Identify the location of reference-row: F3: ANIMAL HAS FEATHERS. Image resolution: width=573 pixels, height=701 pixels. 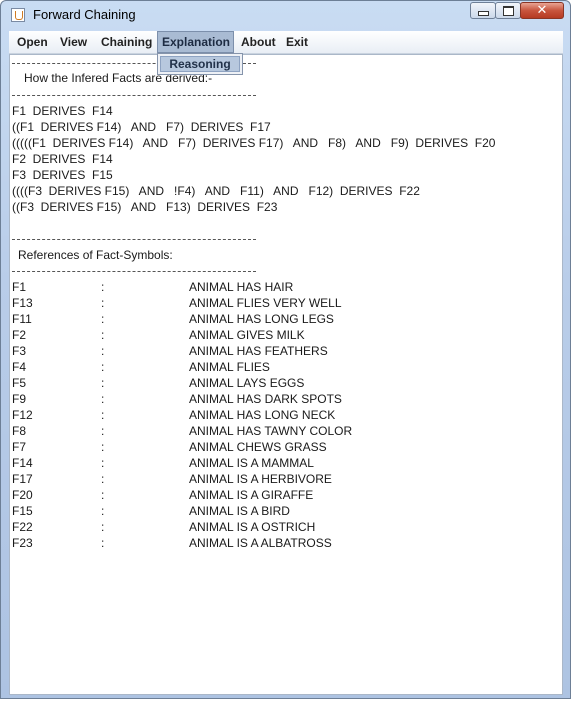
(282, 351).